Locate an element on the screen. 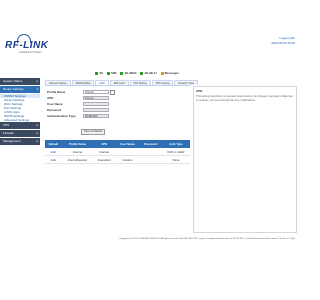  datetime-text: 2022-03-03 10:00 is located at coordinates (283, 42).